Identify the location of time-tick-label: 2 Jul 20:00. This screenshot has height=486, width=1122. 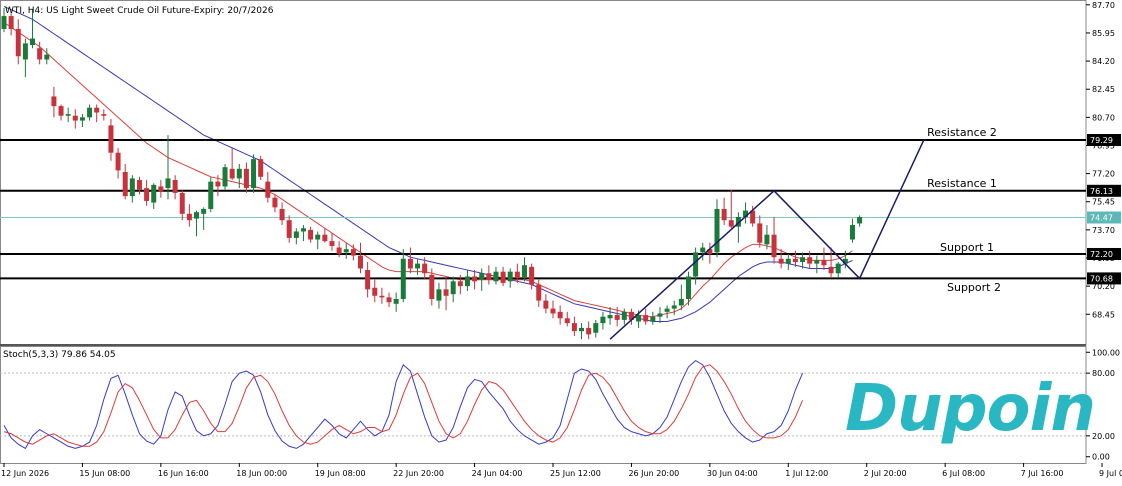
(885, 473).